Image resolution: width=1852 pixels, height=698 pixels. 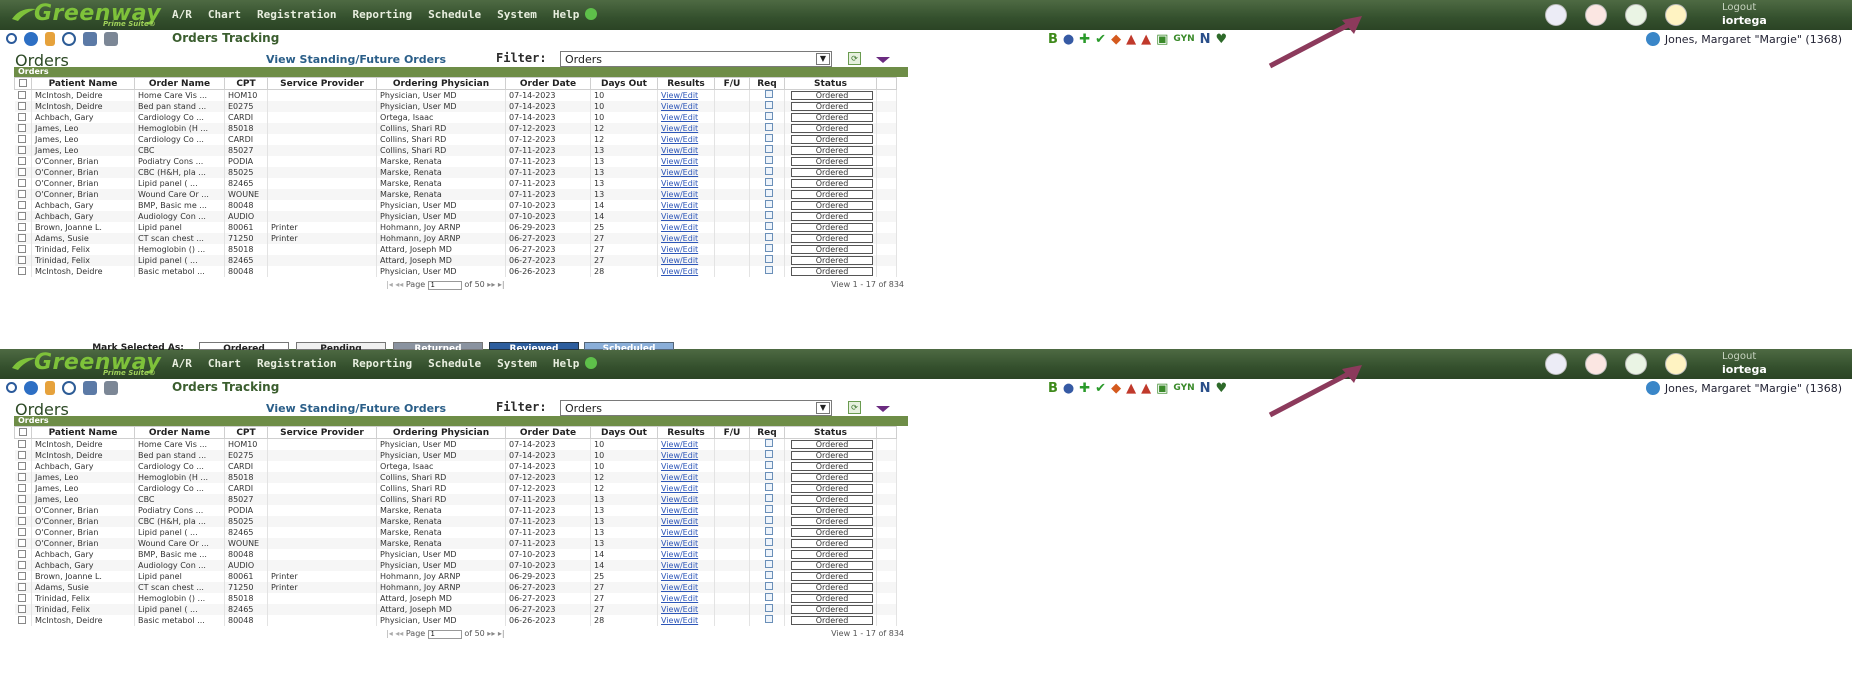 What do you see at coordinates (246, 432) in the screenshot?
I see `column-header: CPT` at bounding box center [246, 432].